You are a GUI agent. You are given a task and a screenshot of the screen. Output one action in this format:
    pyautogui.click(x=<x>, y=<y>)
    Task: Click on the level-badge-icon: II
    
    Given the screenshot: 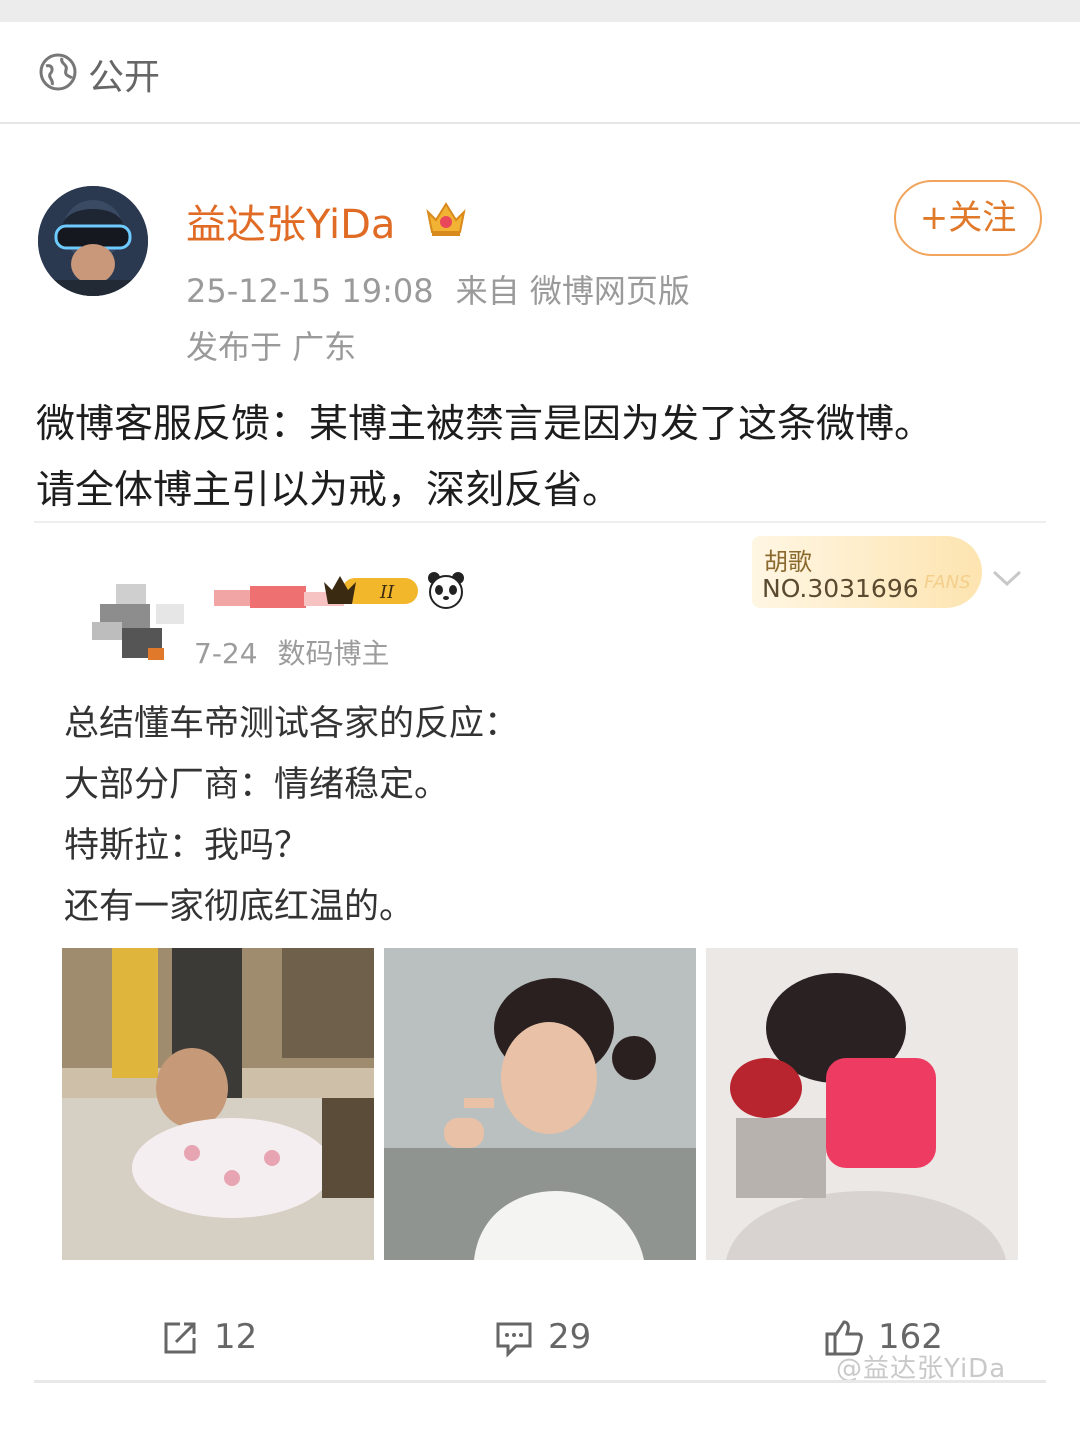 What is the action you would take?
    pyautogui.click(x=371, y=590)
    